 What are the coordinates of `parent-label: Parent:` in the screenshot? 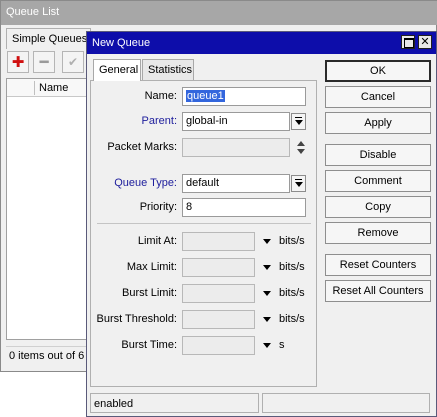 It's located at (159, 121).